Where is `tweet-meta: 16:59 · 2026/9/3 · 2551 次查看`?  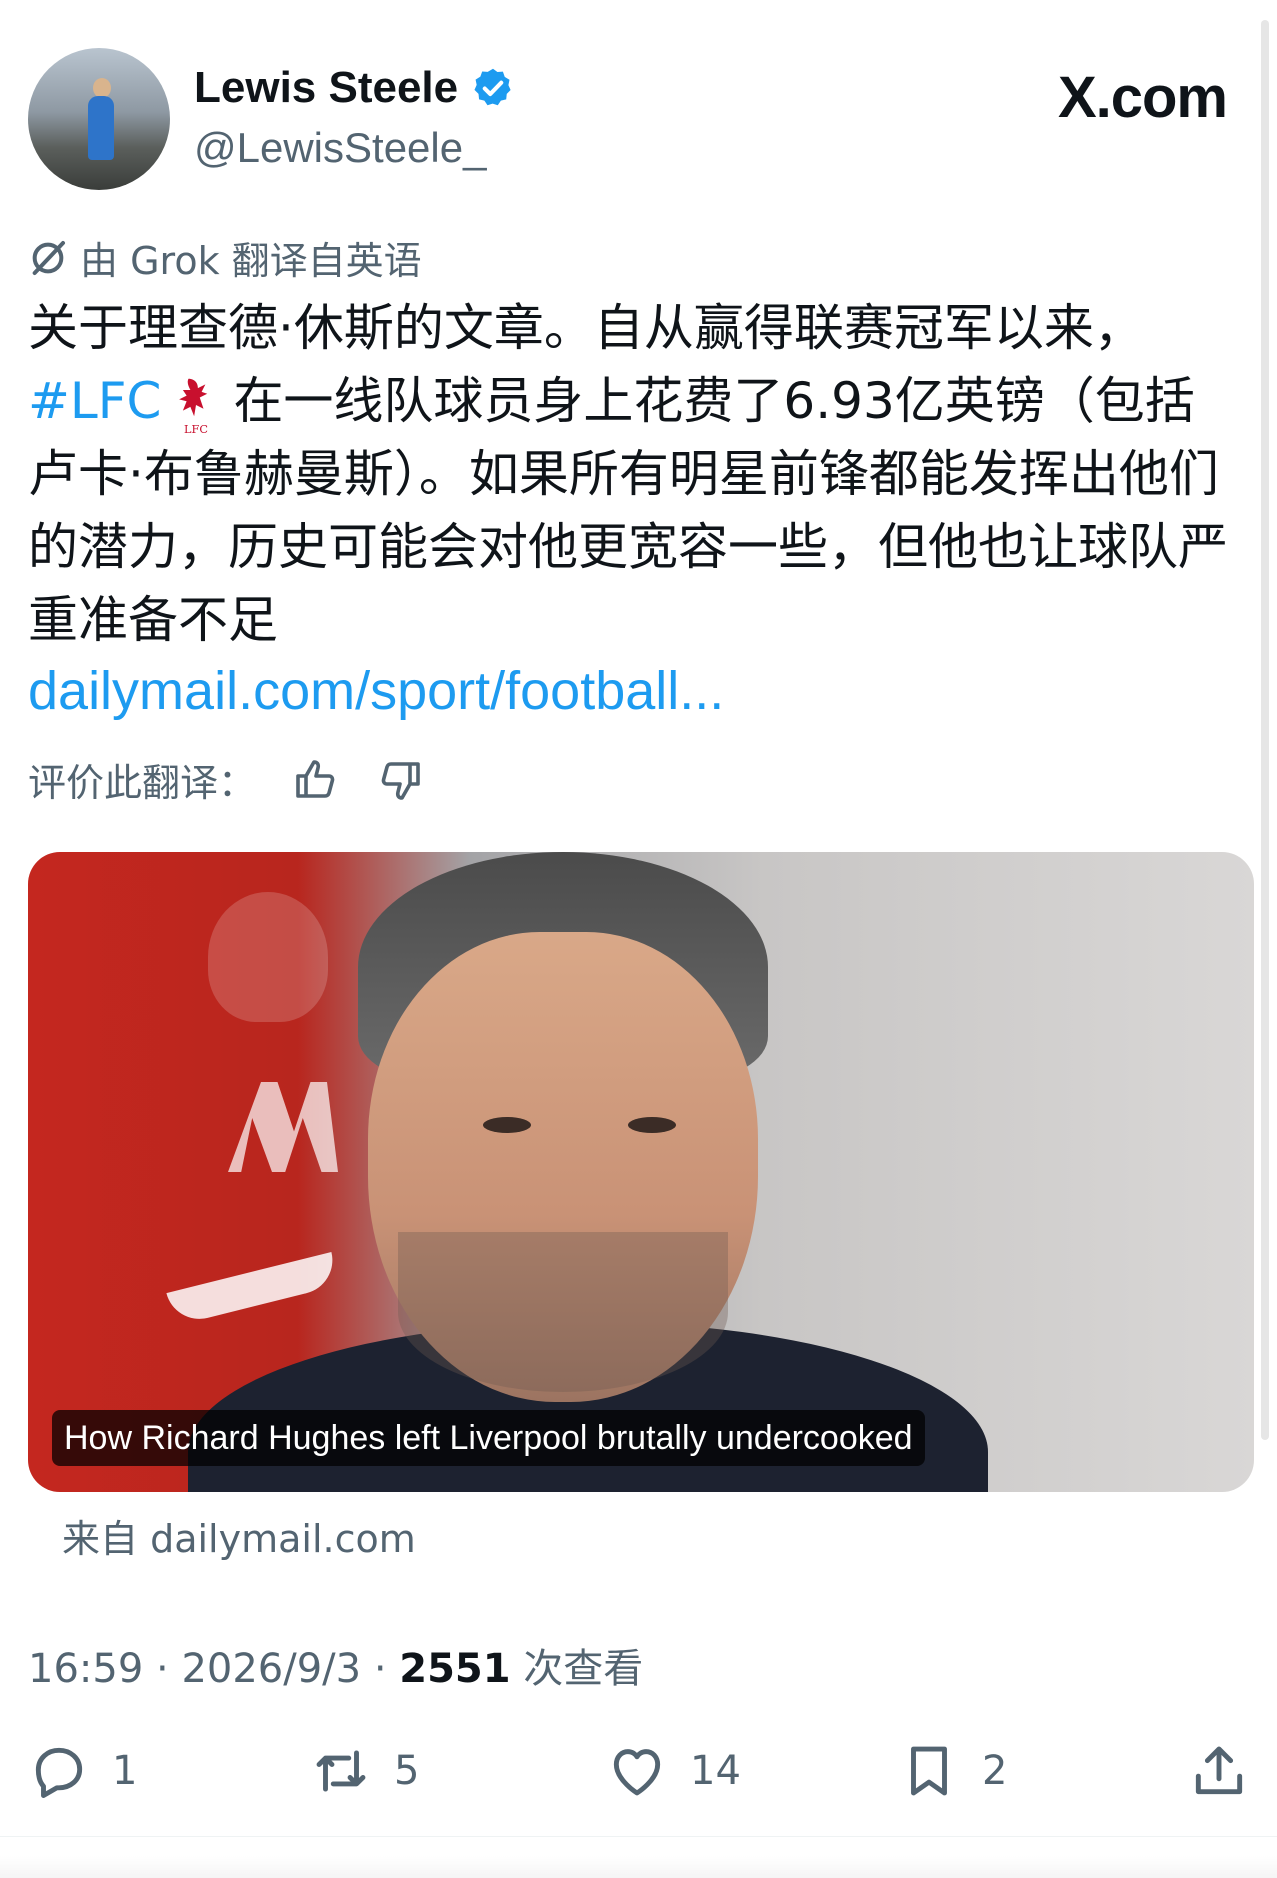 tweet-meta: 16:59 · 2026/9/3 · 2551 次查看 is located at coordinates (335, 1665).